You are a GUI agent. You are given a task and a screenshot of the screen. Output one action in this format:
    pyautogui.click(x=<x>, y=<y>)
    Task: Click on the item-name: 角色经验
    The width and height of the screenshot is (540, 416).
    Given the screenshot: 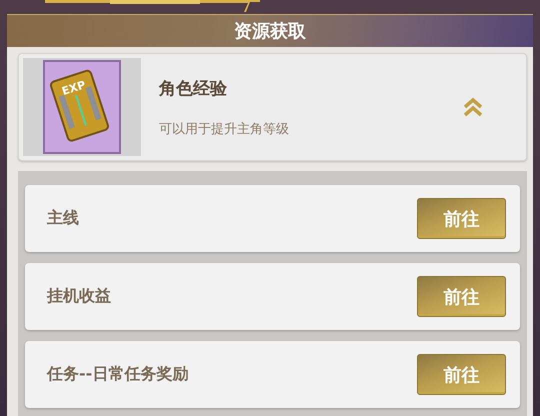 What is the action you would take?
    pyautogui.click(x=193, y=89)
    